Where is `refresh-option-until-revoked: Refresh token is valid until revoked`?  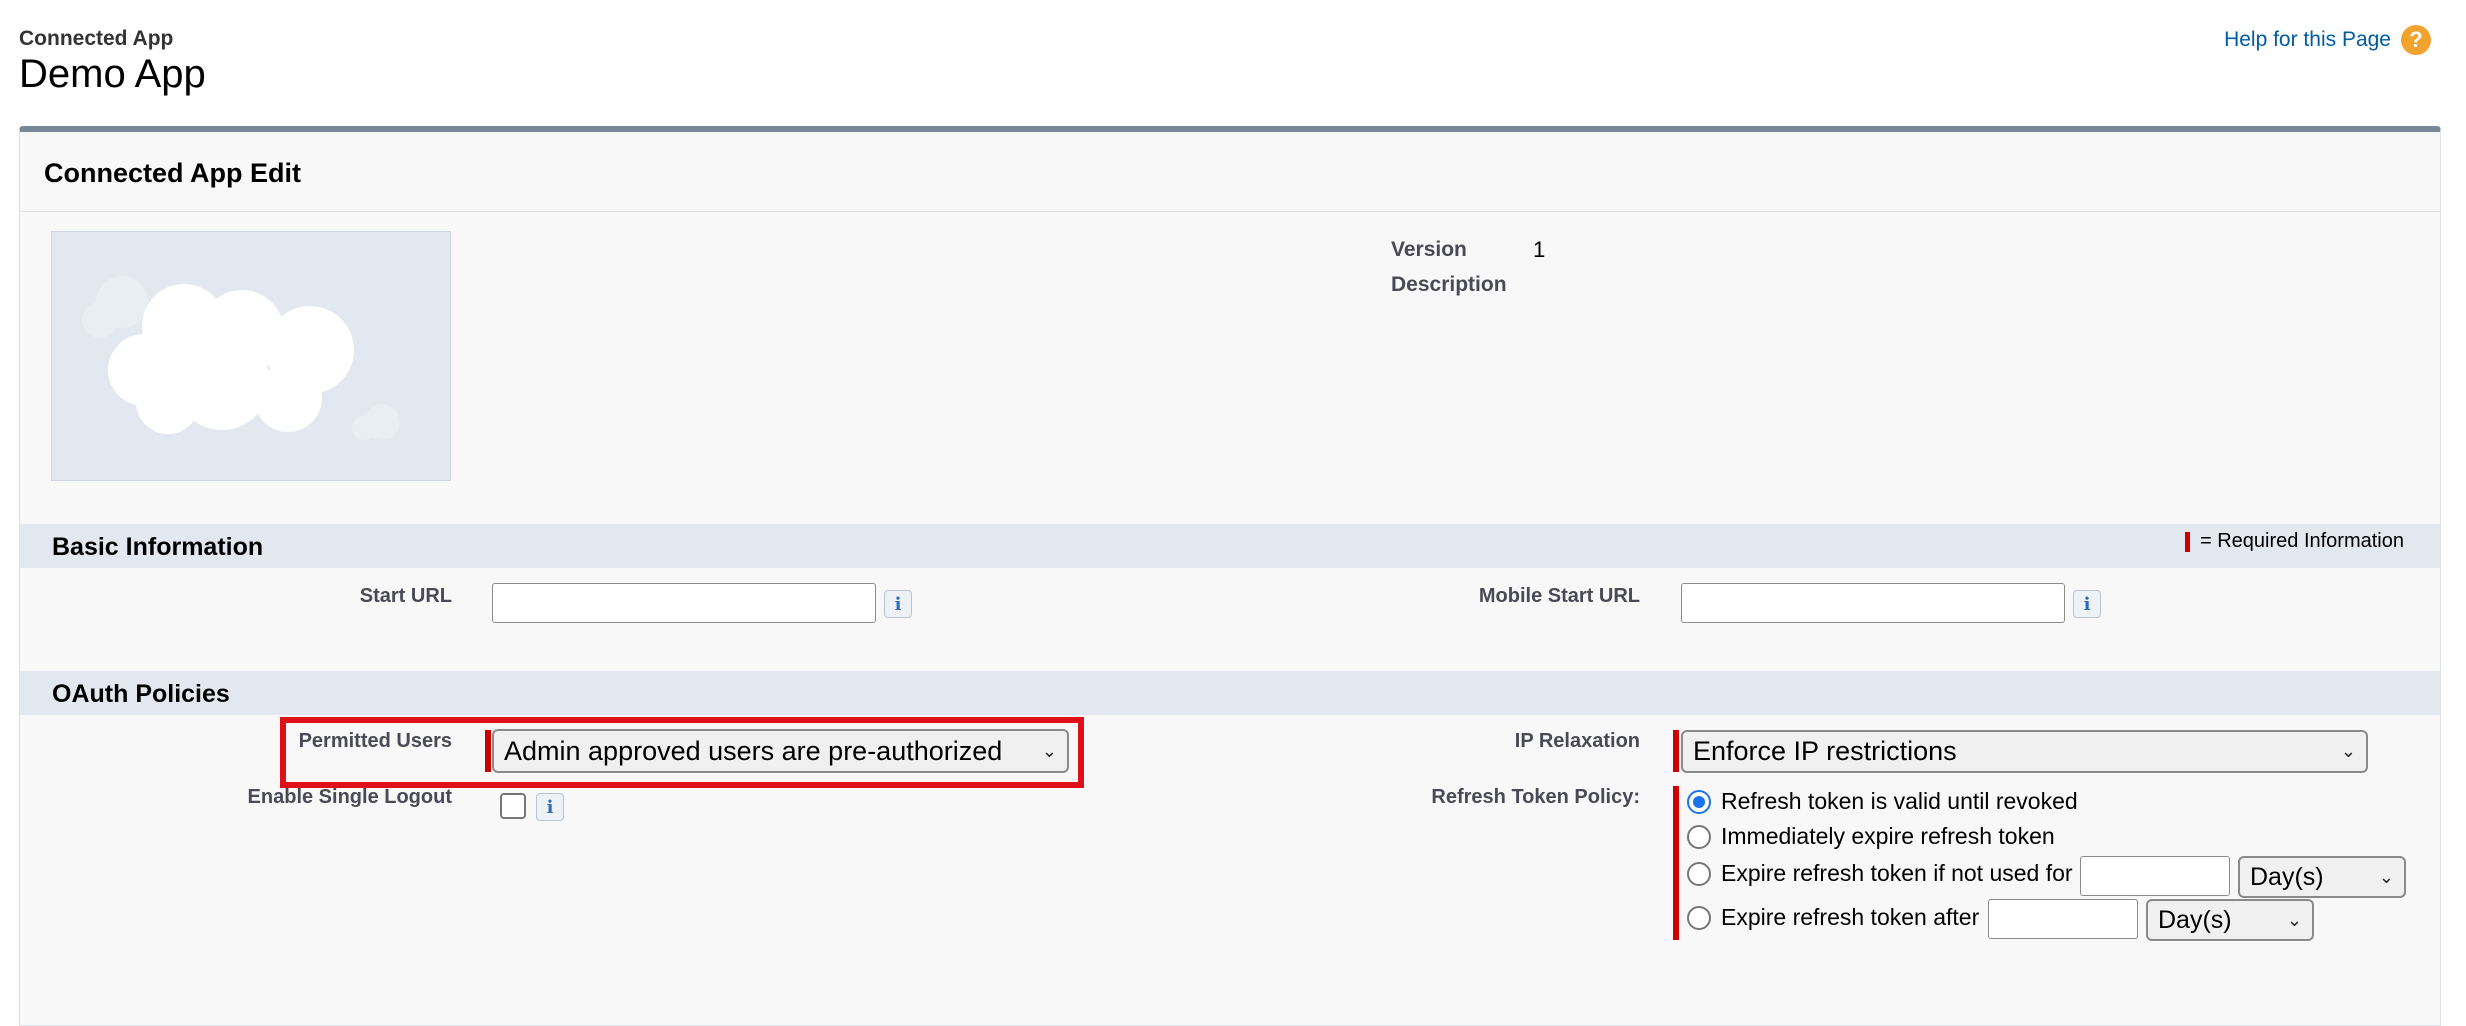
refresh-option-until-revoked: Refresh token is valid until revoked is located at coordinates (1882, 801).